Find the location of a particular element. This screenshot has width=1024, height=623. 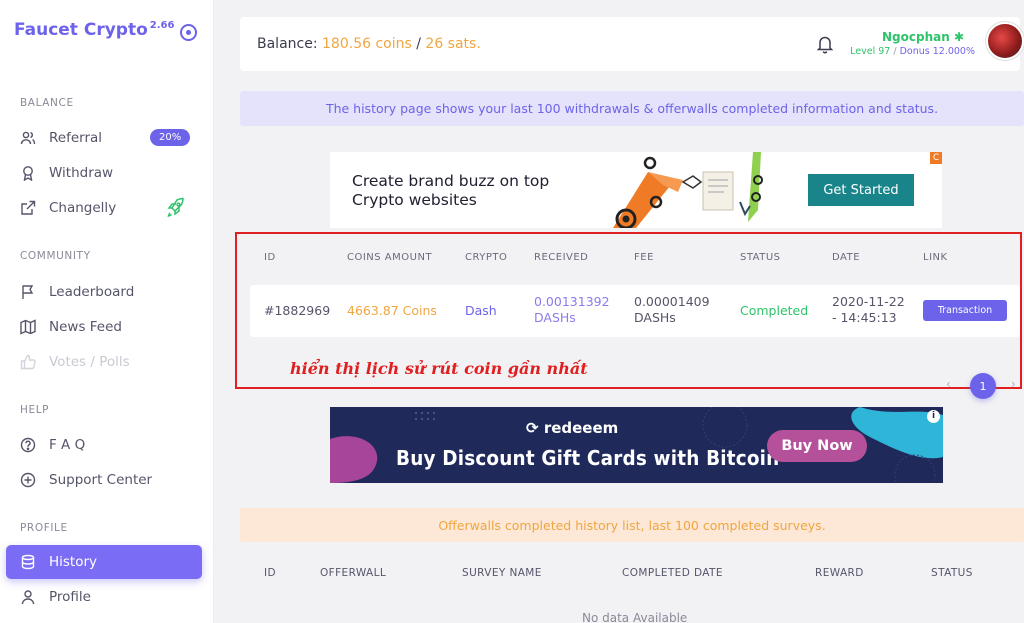

sidebar-item-label: History is located at coordinates (73, 562).